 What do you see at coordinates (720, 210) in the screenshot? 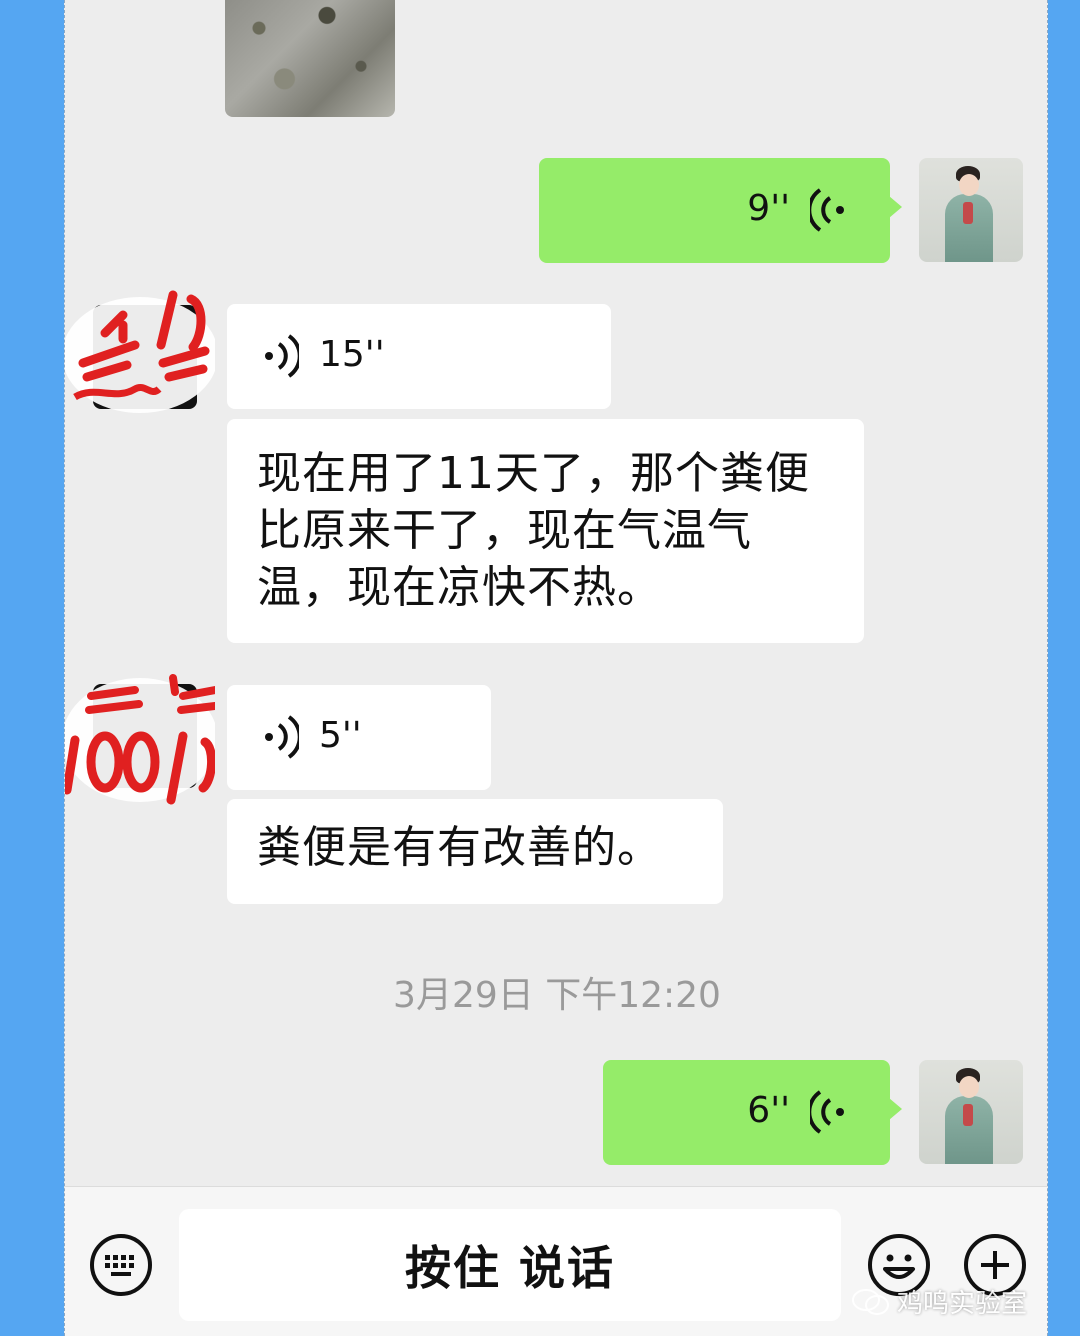
I see `voice-message-sent: 9''` at bounding box center [720, 210].